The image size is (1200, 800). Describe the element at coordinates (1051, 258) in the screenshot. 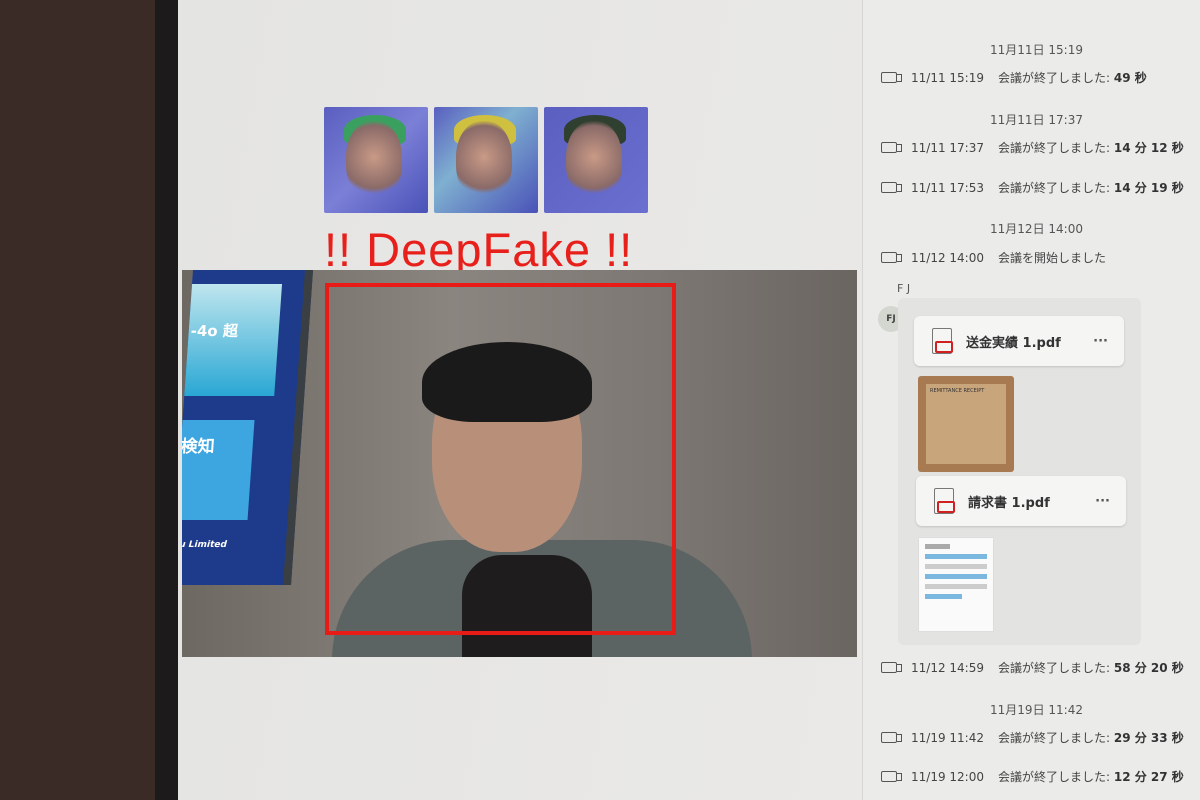

I see `event-text: 会議を開始しました` at that location.